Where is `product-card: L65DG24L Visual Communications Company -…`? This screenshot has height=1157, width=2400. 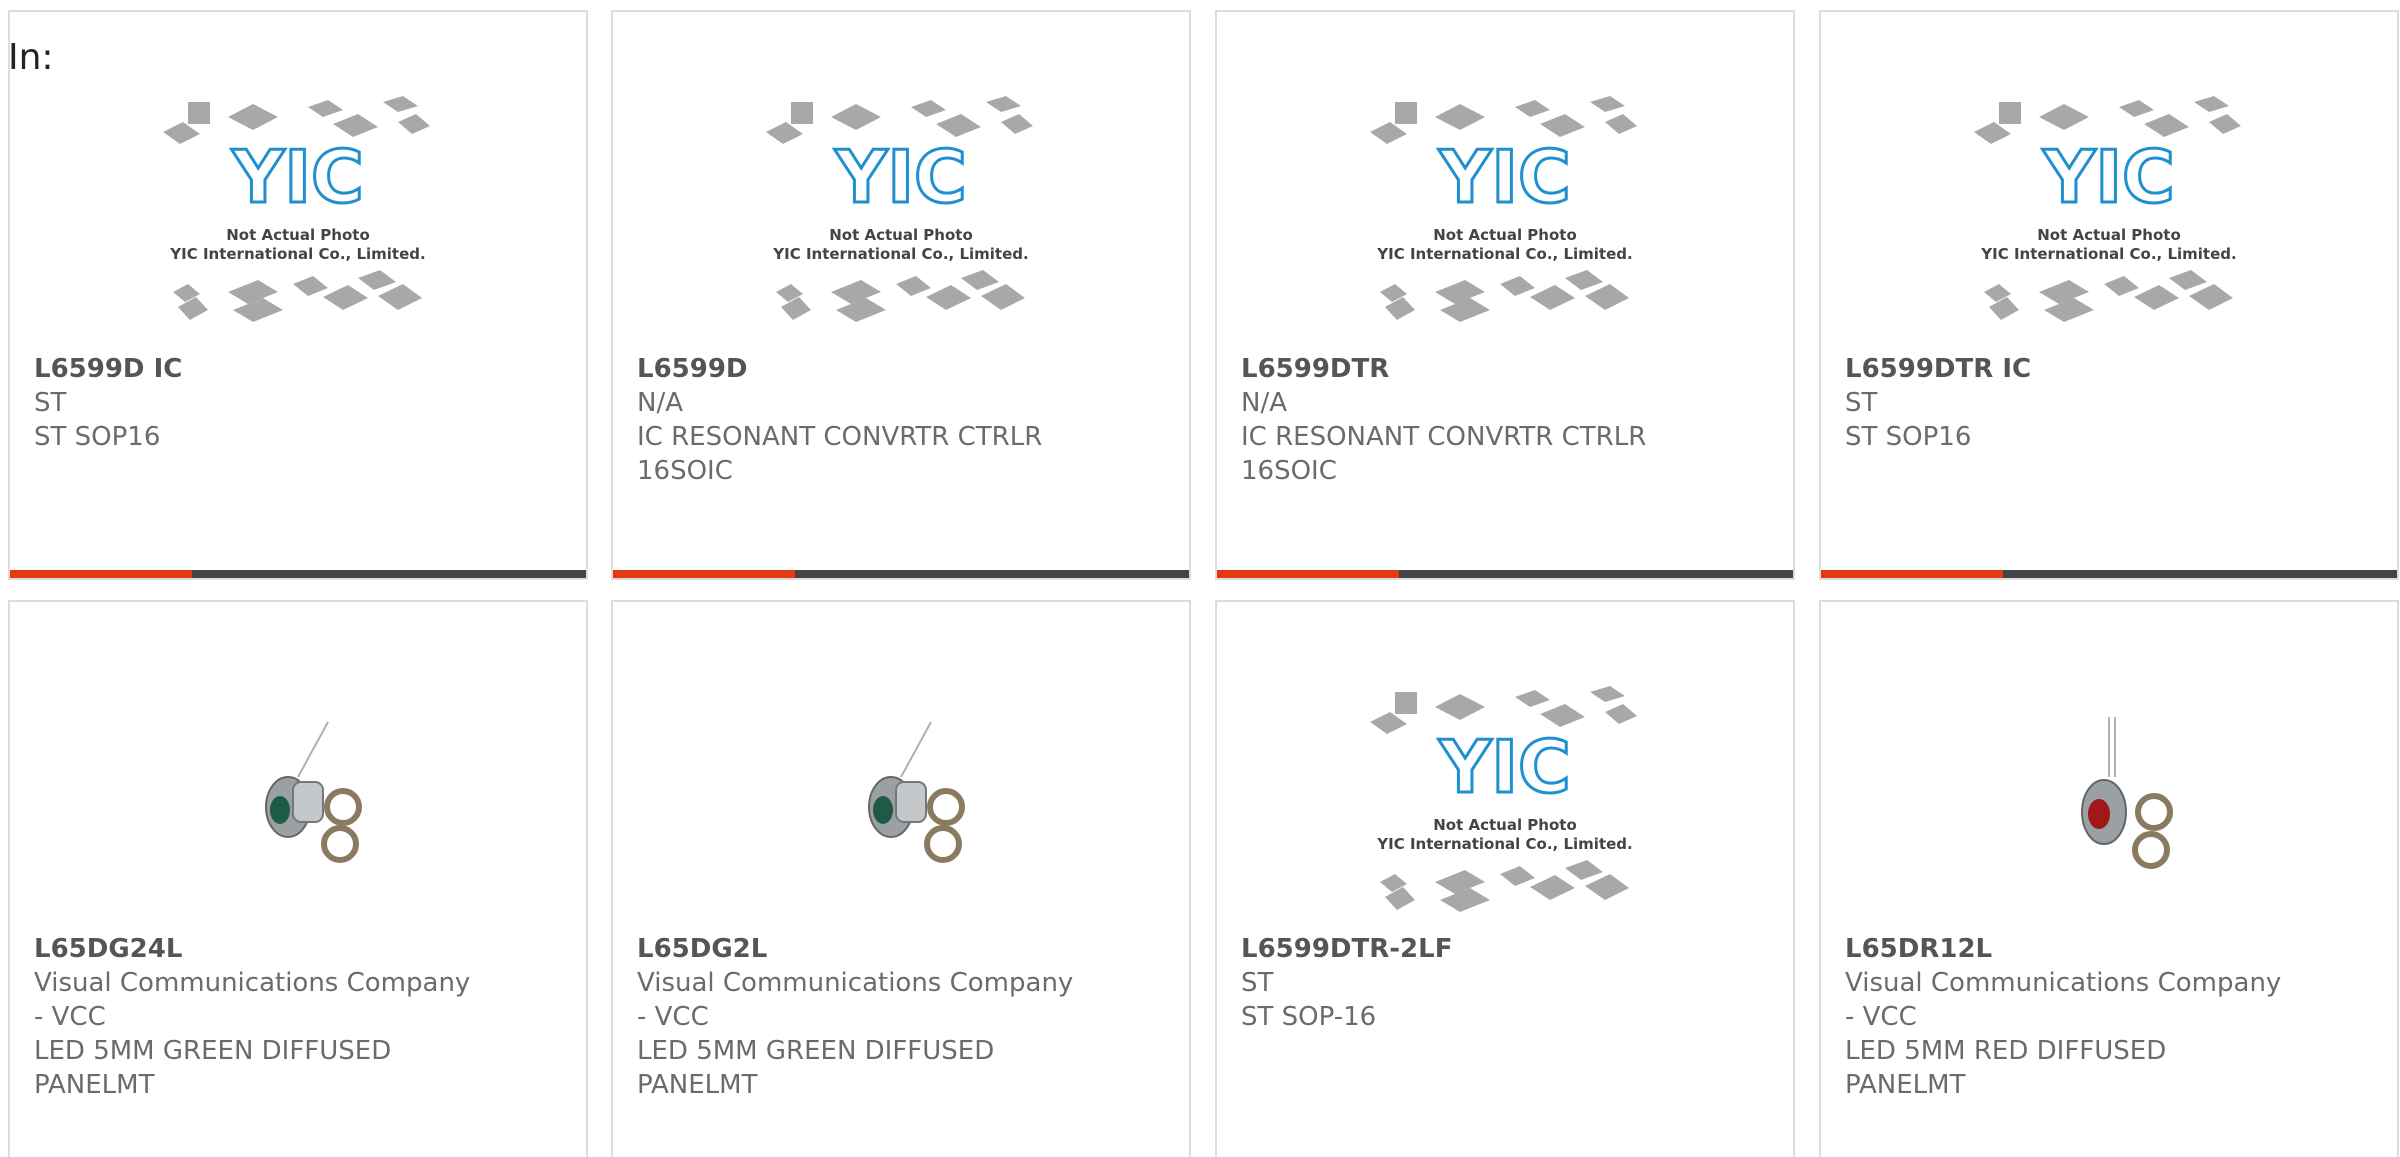
product-card: L65DG24L Visual Communications Company -… is located at coordinates (298, 878).